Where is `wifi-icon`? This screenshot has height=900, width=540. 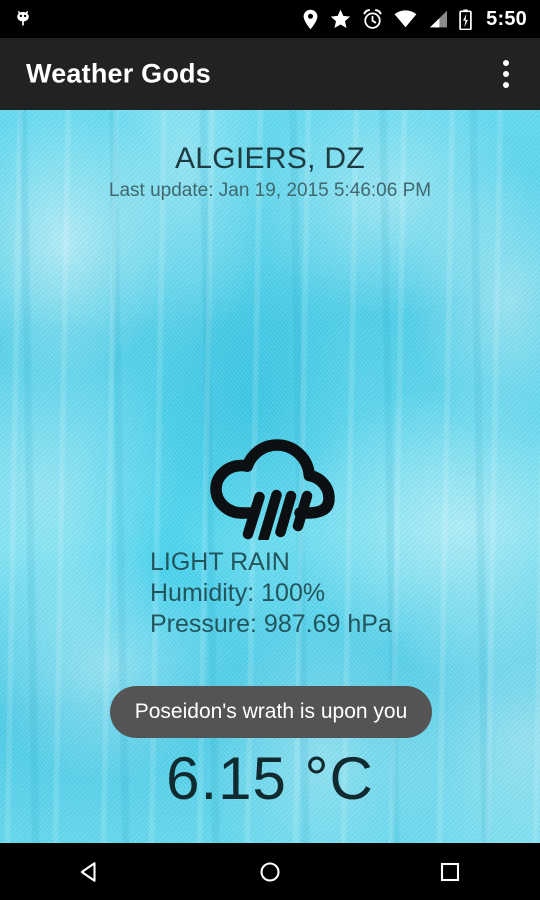 wifi-icon is located at coordinates (405, 19).